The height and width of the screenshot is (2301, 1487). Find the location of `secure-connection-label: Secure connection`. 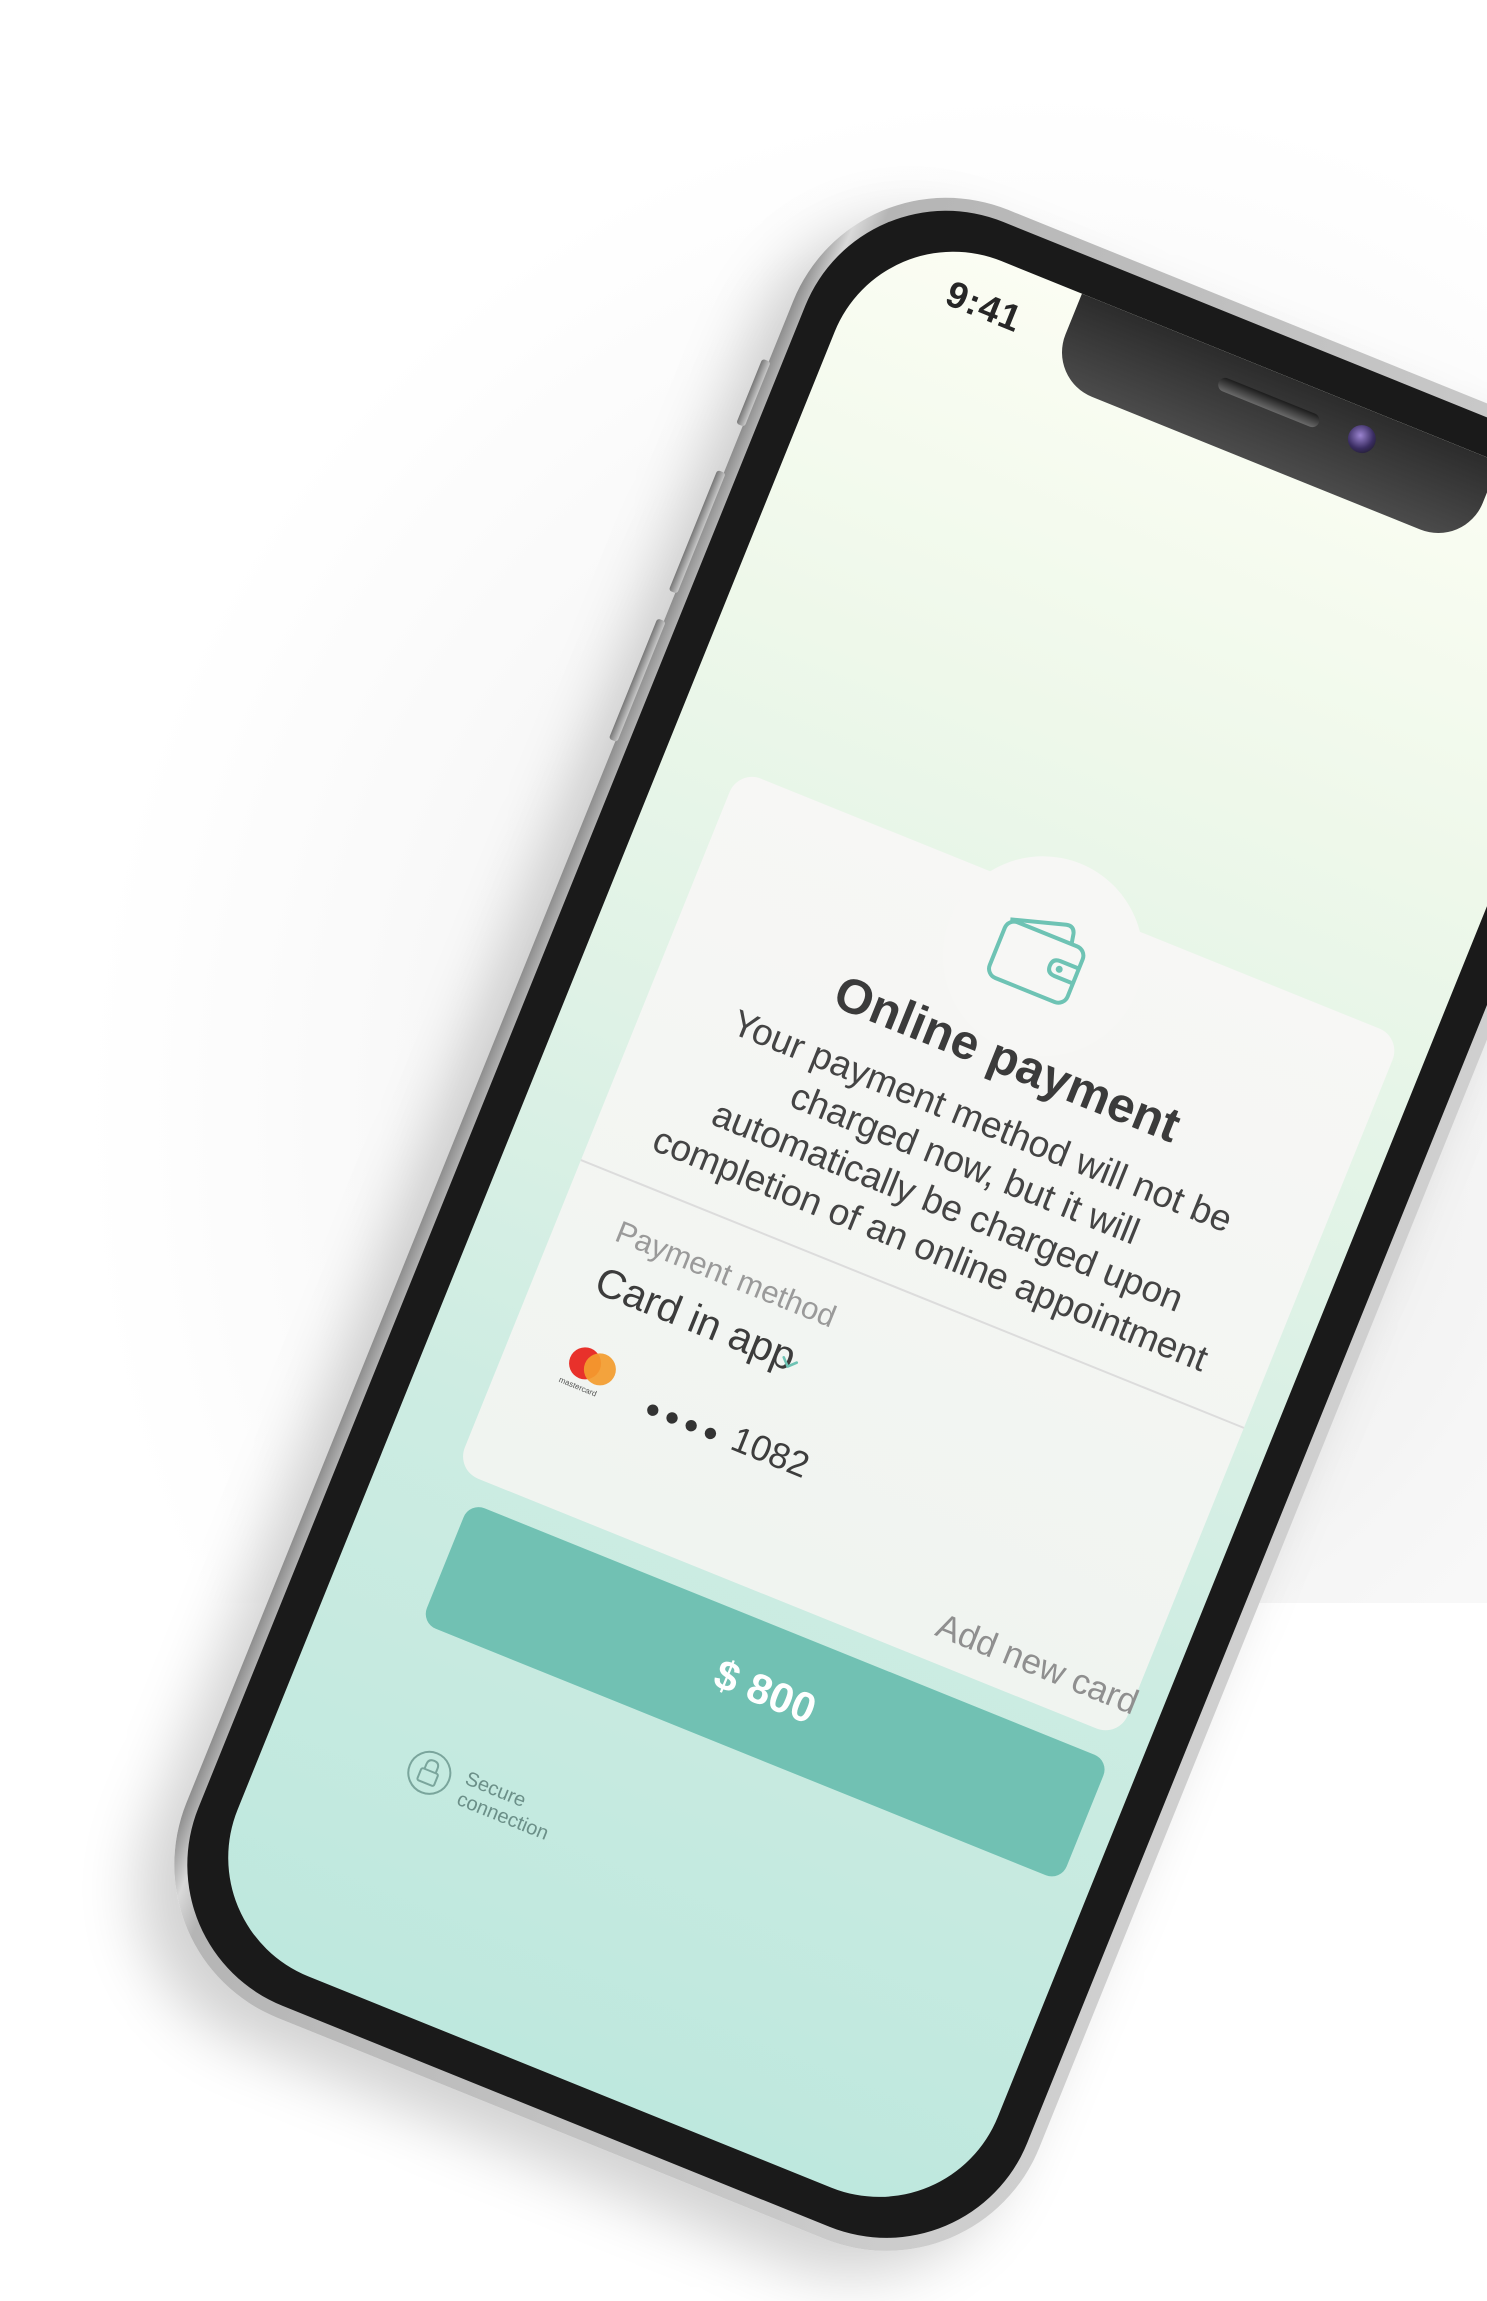

secure-connection-label: Secure connection is located at coordinates (502, 1806).